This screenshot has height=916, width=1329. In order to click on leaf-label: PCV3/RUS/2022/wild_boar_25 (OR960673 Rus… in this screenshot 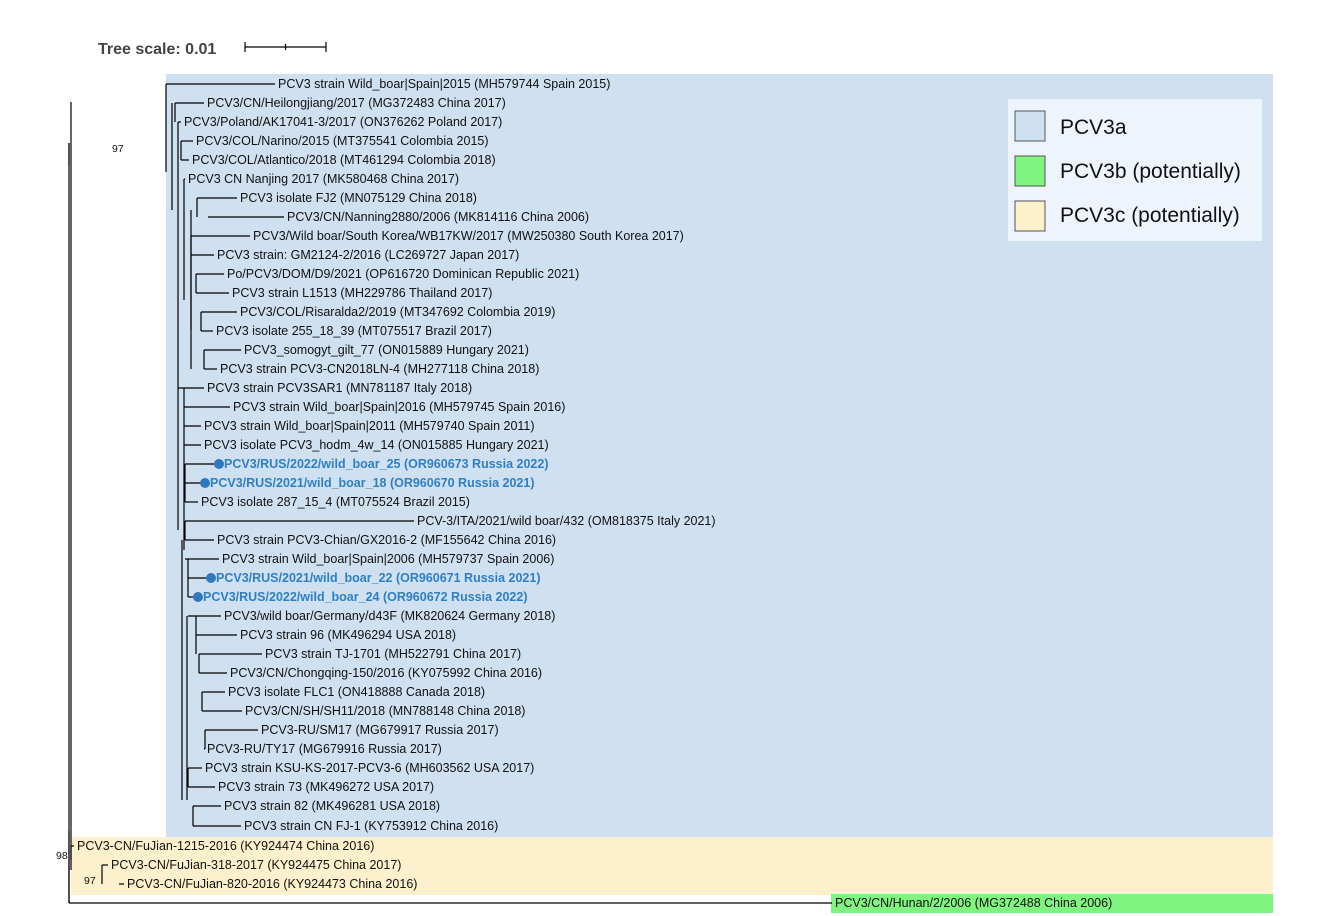, I will do `click(386, 464)`.